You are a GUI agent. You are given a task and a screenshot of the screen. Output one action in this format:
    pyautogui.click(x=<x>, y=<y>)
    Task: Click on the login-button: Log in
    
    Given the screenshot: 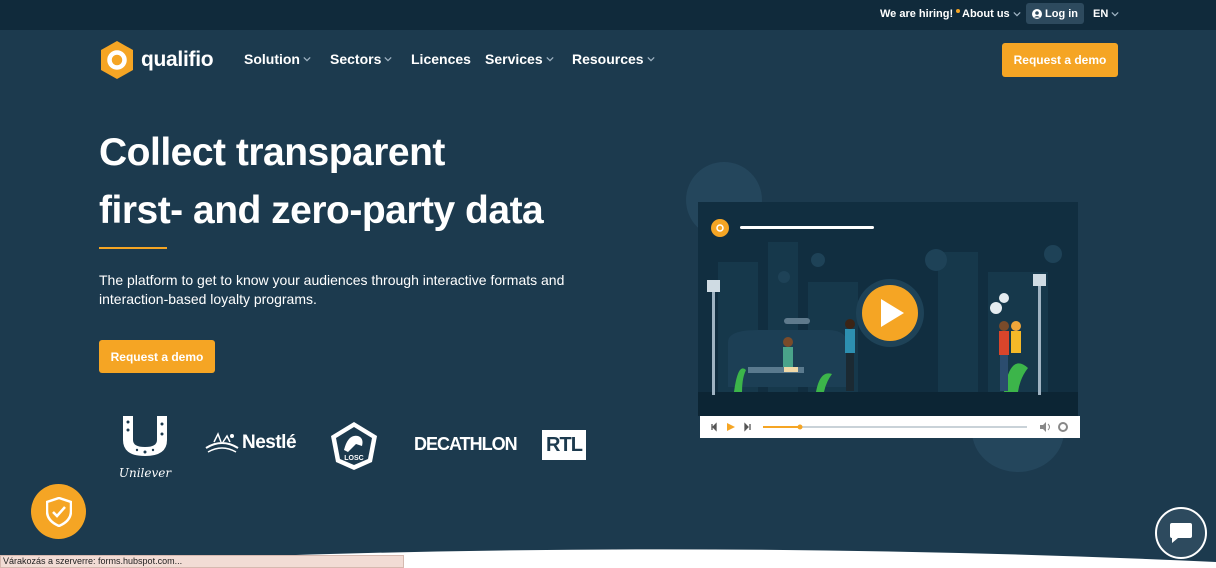 What is the action you would take?
    pyautogui.click(x=1055, y=13)
    